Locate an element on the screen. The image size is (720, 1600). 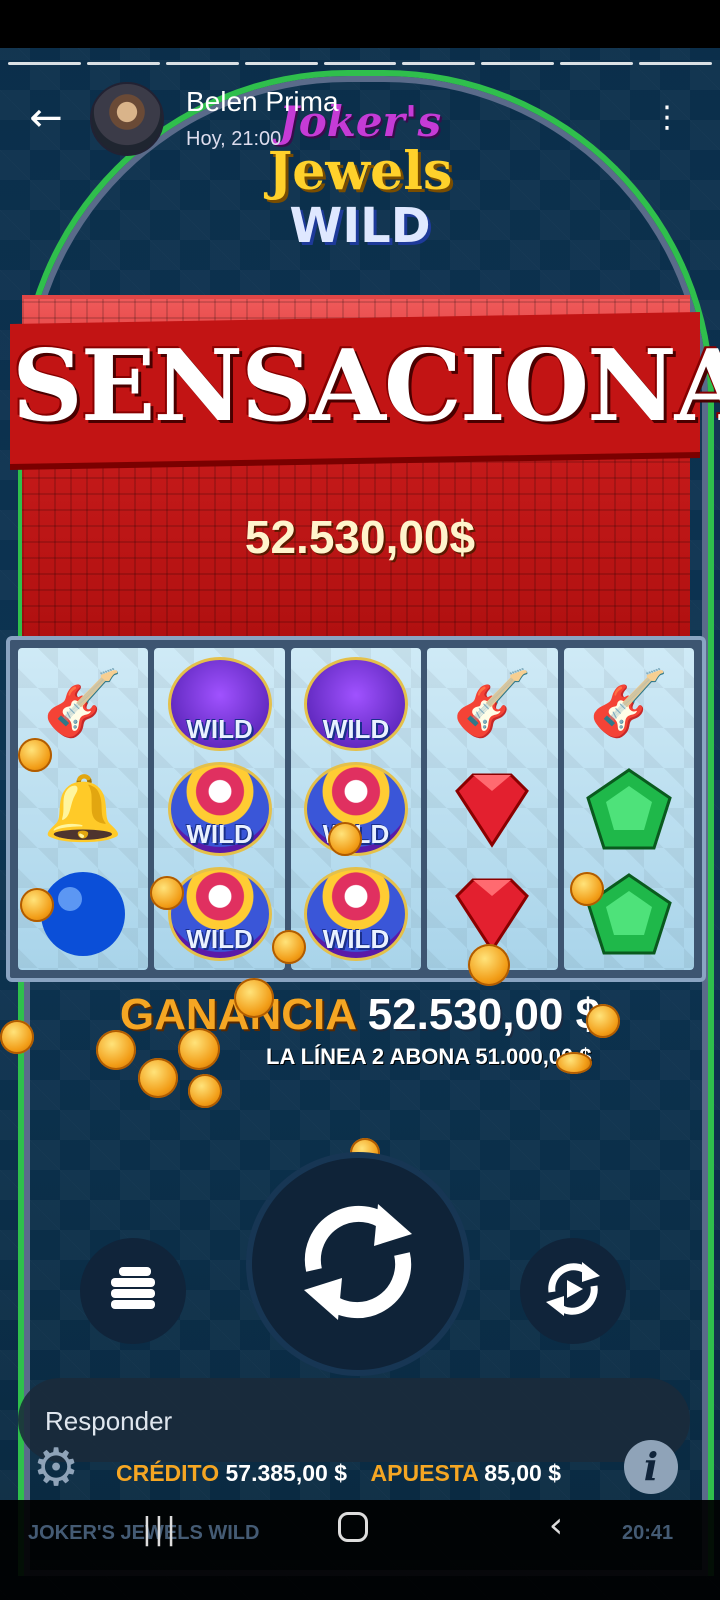
reel-5: 🎸 is located at coordinates (629, 809).